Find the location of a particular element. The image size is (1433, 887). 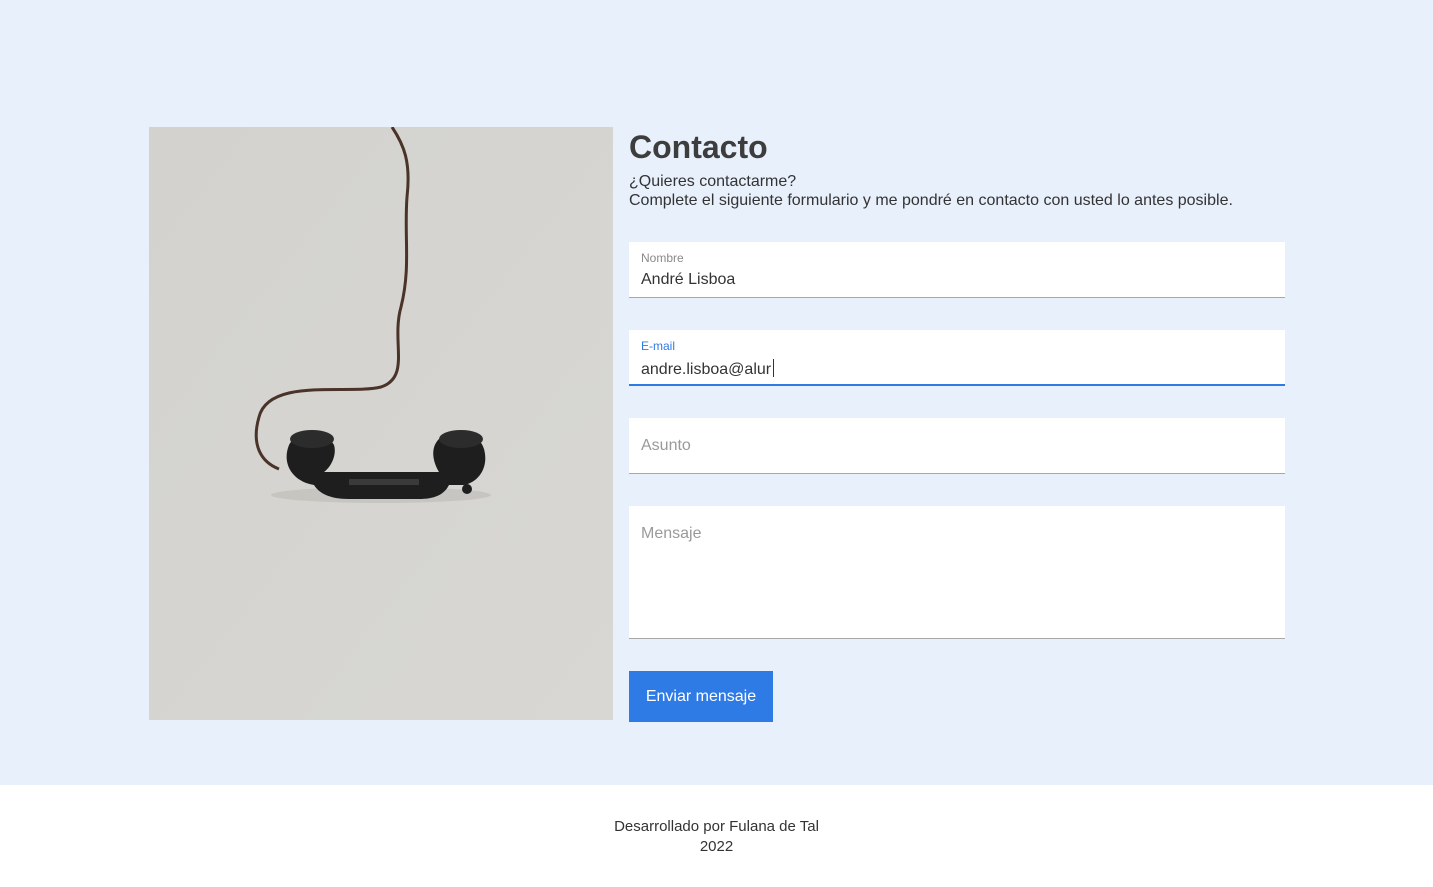

asunto-placeholder: Asunto is located at coordinates (666, 445).